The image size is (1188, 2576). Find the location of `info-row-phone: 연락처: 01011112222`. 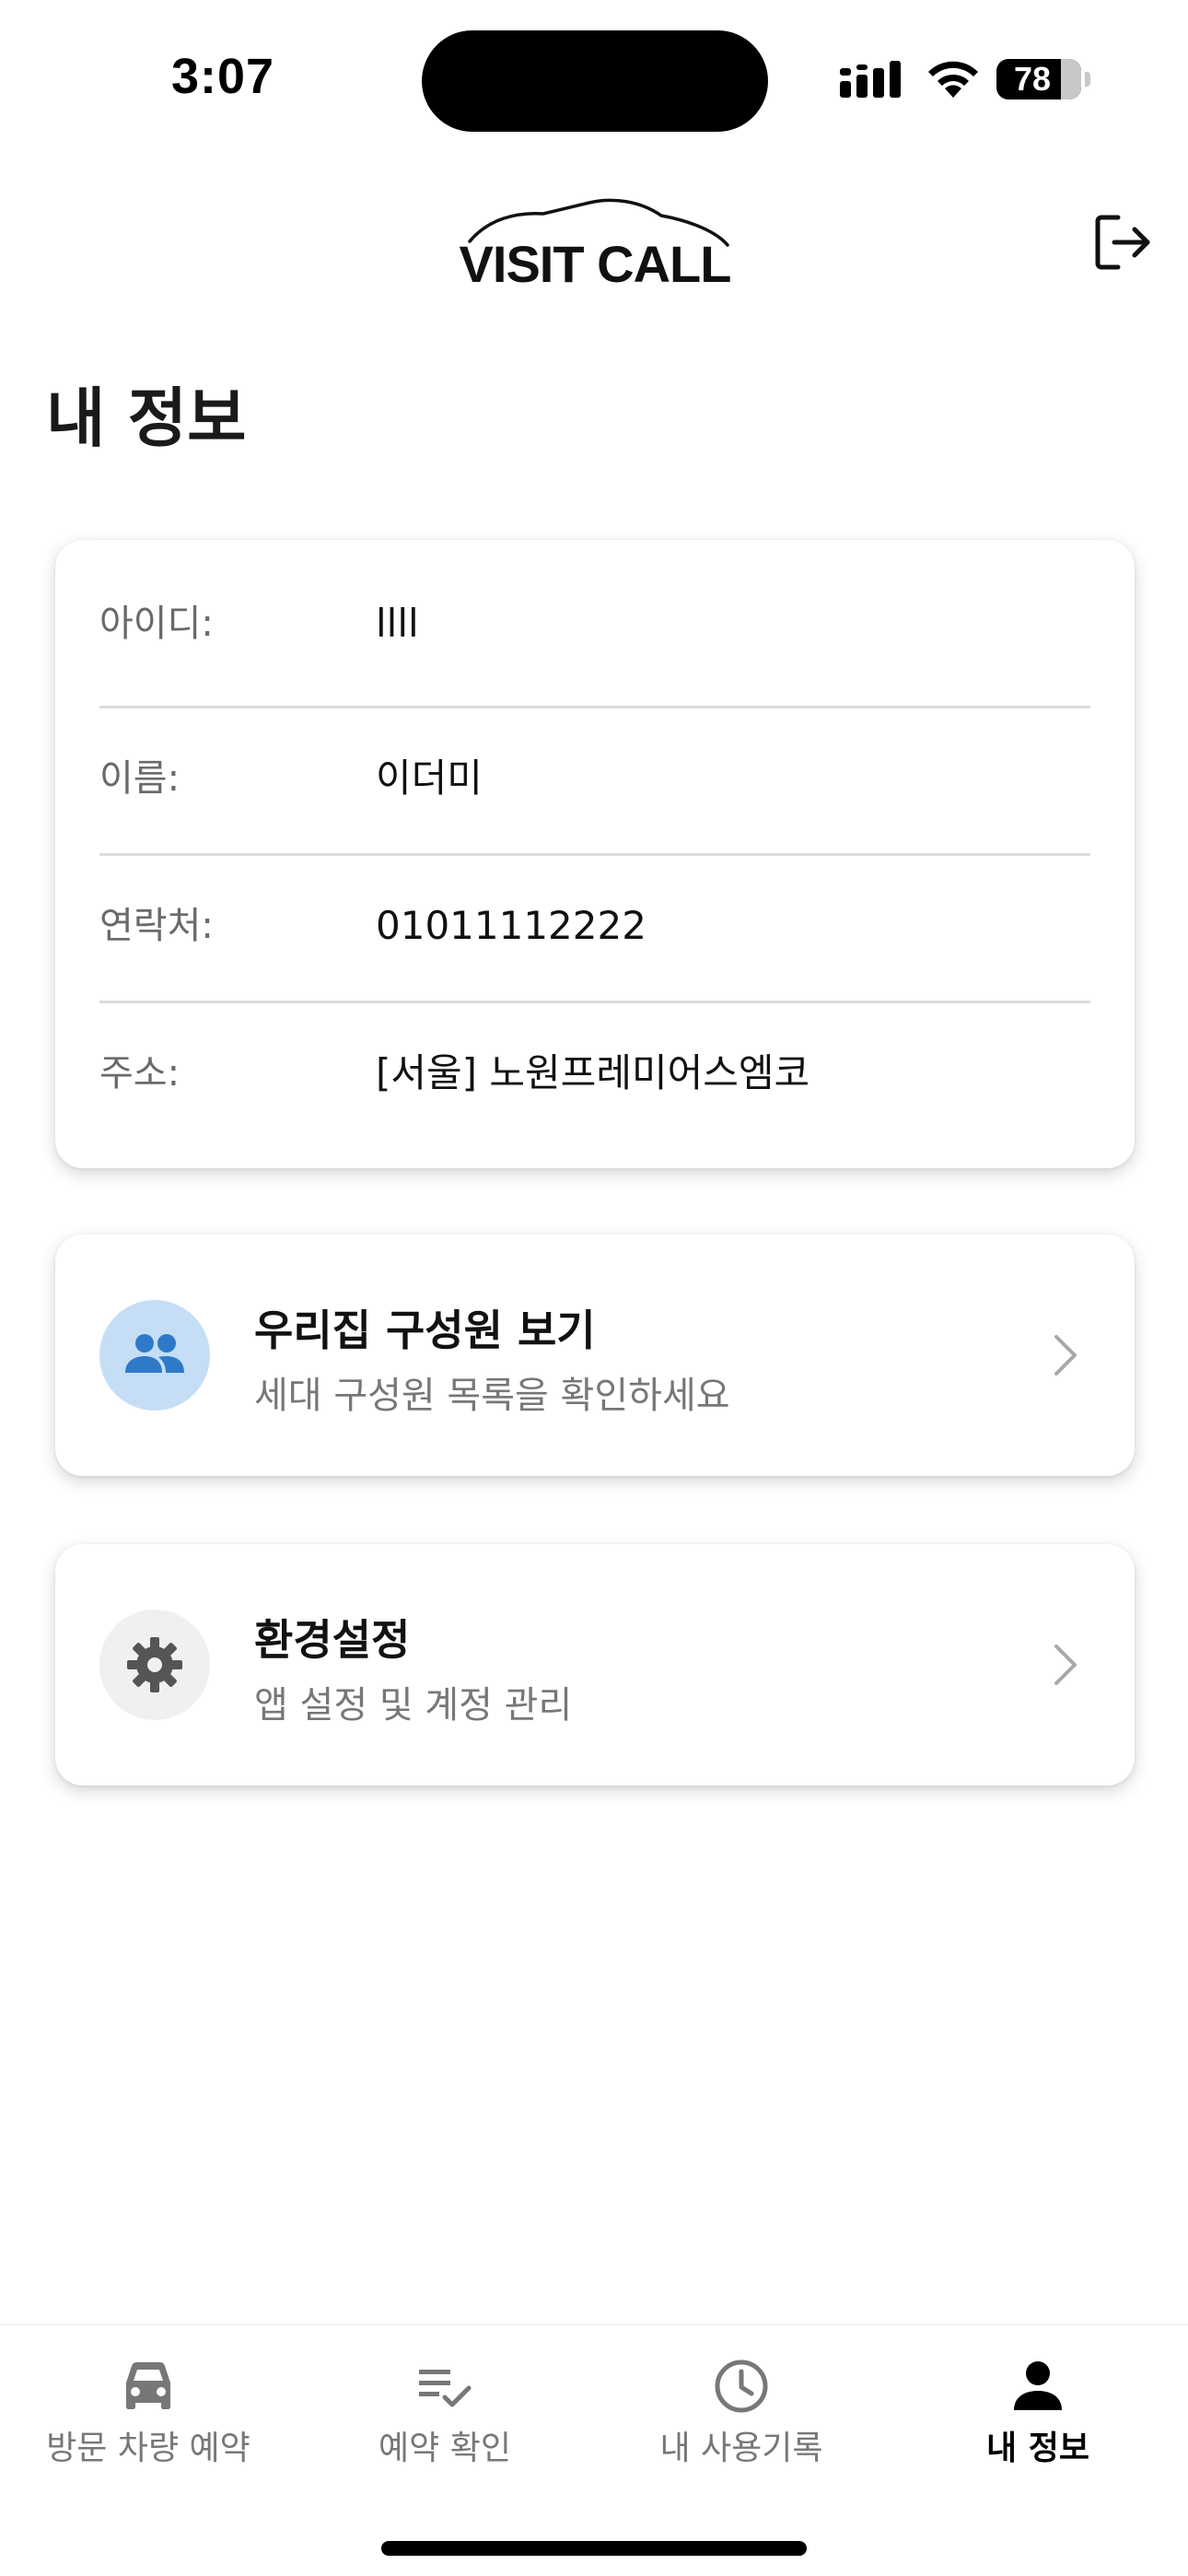

info-row-phone: 연락처: 01011112222 is located at coordinates (594, 926).